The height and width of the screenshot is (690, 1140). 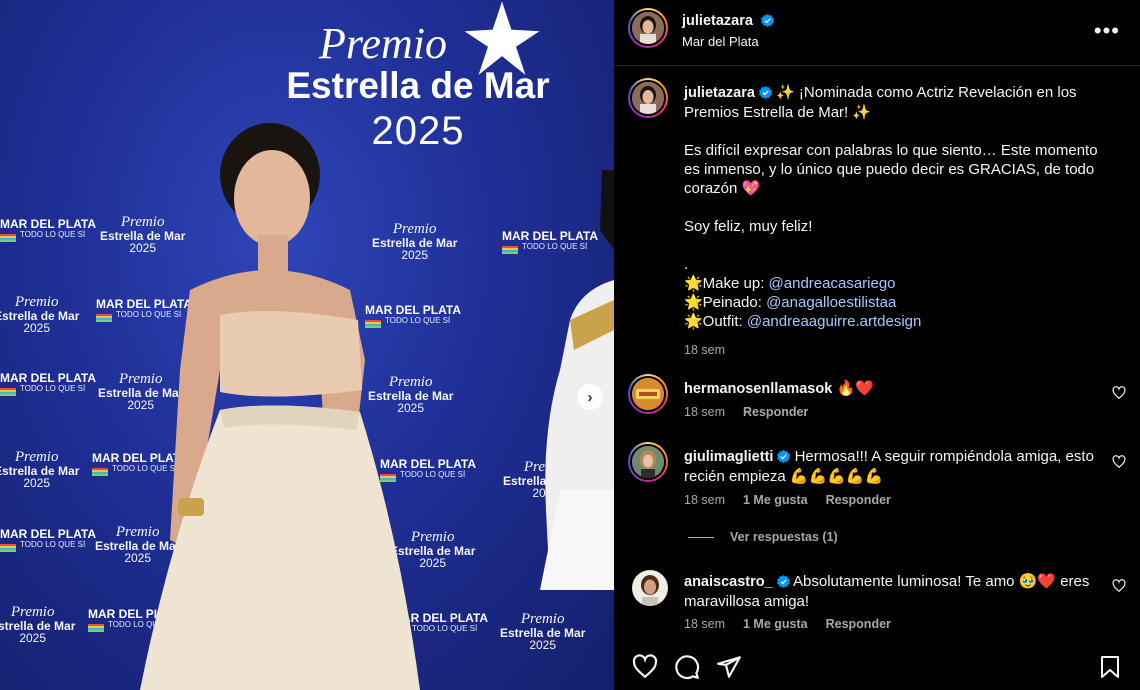 What do you see at coordinates (855, 388) in the screenshot?
I see `comment-text: 🔥❤️` at bounding box center [855, 388].